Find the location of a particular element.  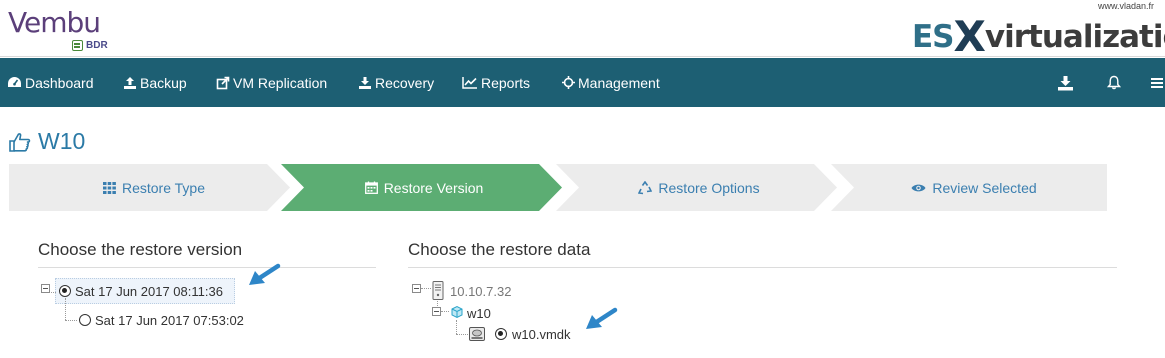

disk-icon is located at coordinates (477, 334).